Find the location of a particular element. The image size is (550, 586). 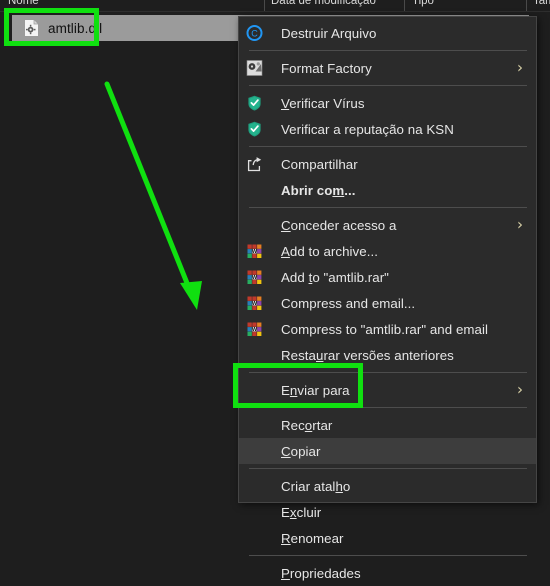

menu-item-propriedades: Propriedades is located at coordinates (387, 573).